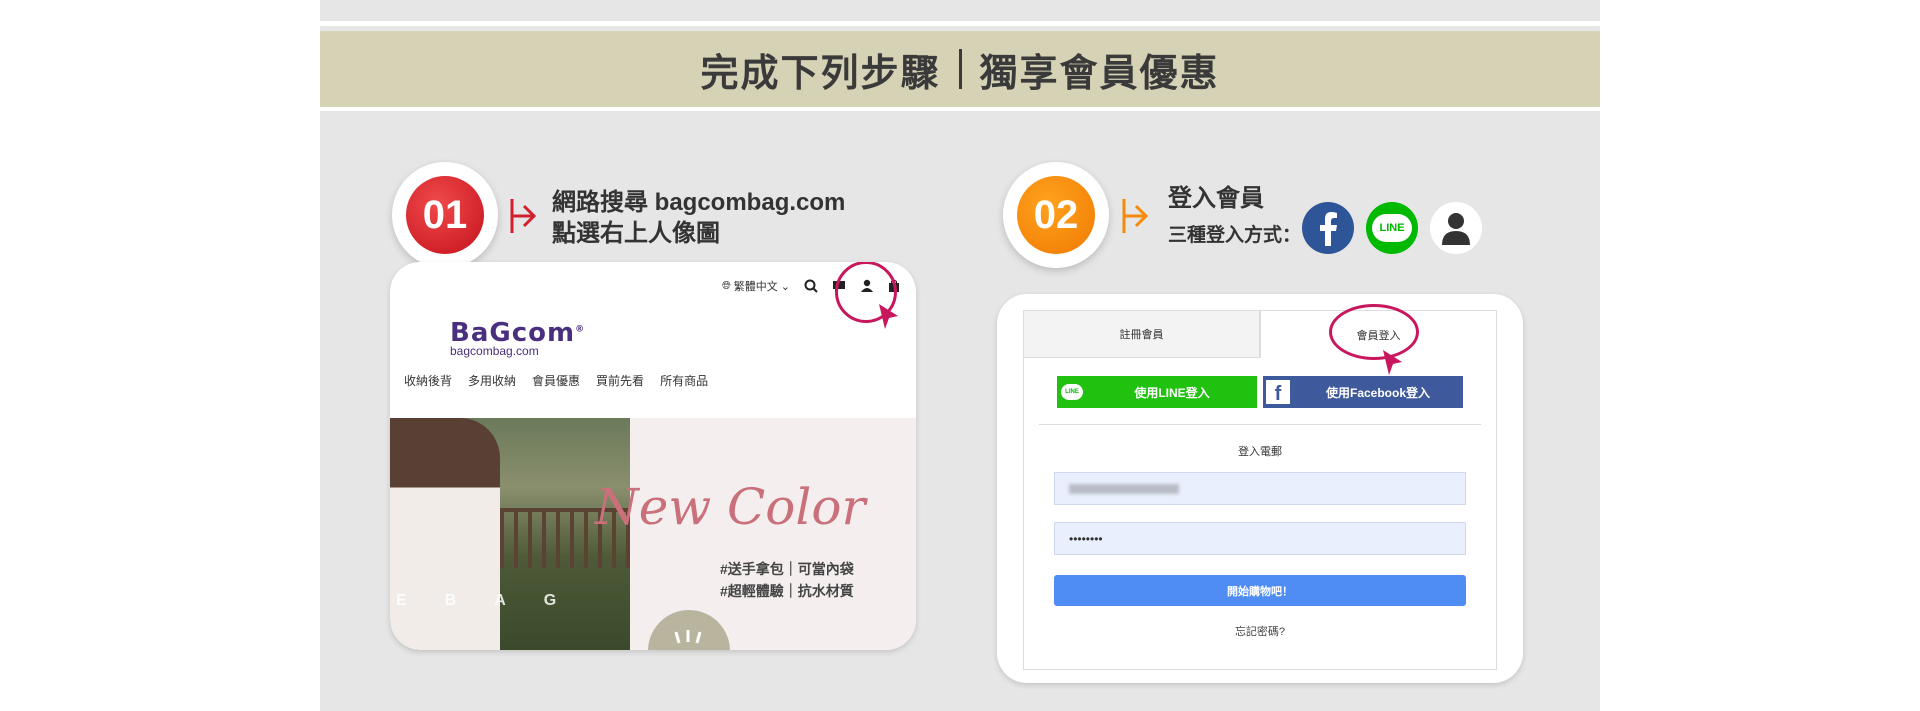  What do you see at coordinates (1260, 424) in the screenshot?
I see `divider` at bounding box center [1260, 424].